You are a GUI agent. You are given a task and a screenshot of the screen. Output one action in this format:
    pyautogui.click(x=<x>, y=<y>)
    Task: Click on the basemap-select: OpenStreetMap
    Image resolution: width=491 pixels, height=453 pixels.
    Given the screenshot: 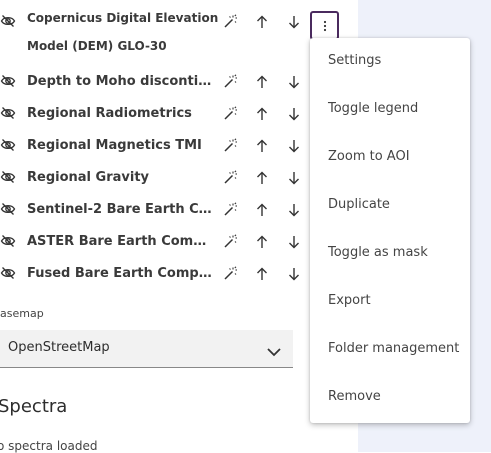 What is the action you would take?
    pyautogui.click(x=146, y=349)
    